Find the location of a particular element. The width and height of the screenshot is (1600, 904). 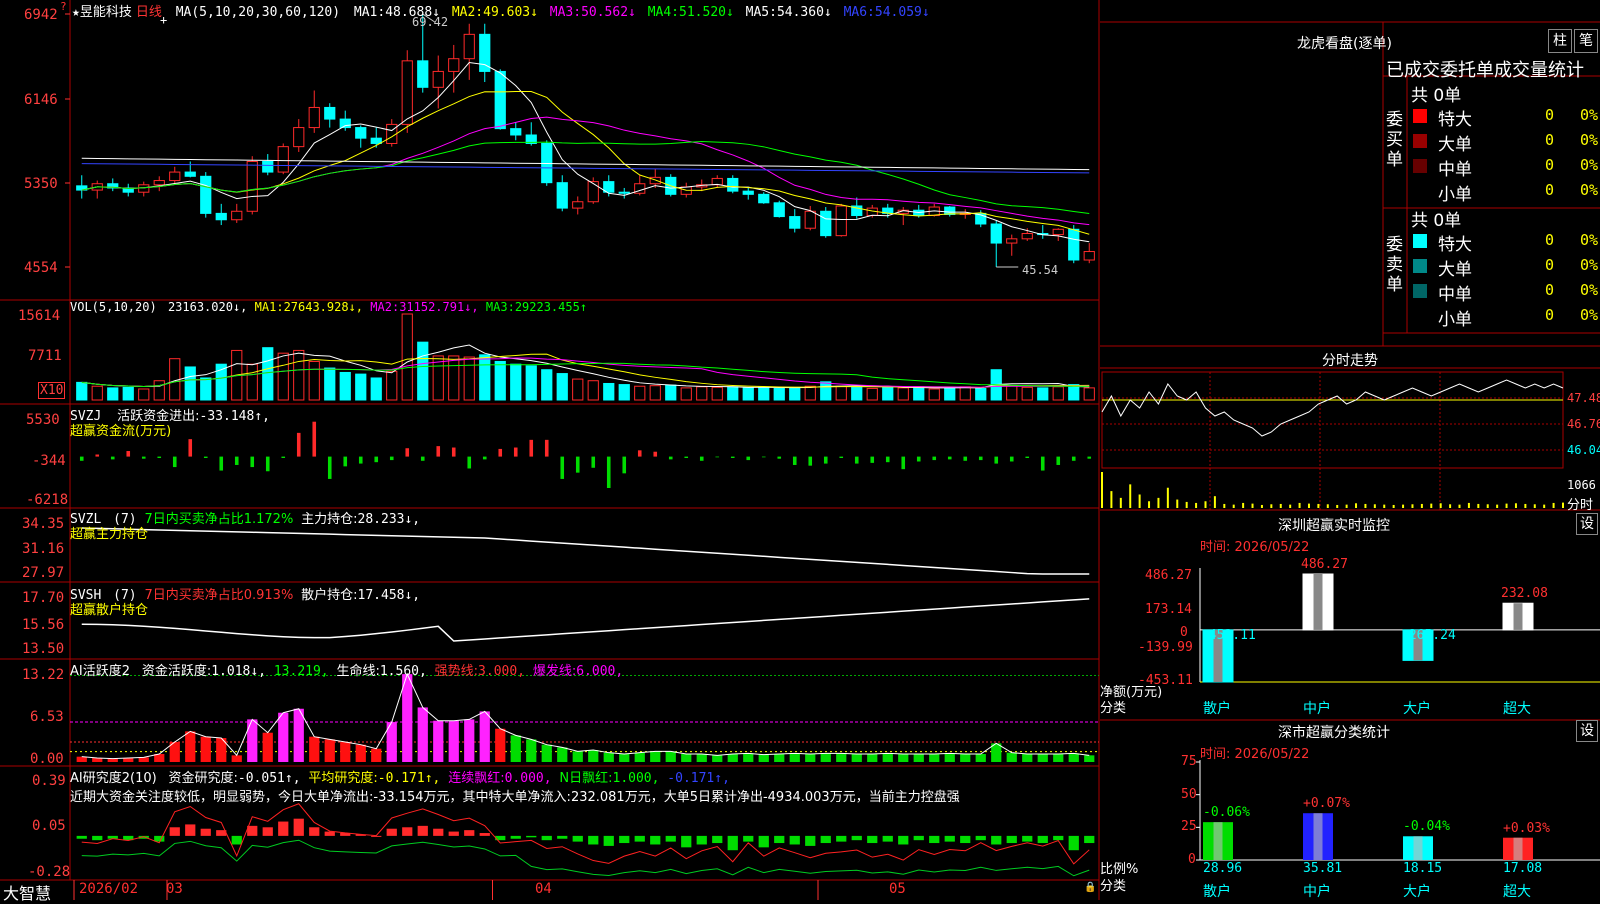

stock-name: 昱能科技 is located at coordinates (106, 12).